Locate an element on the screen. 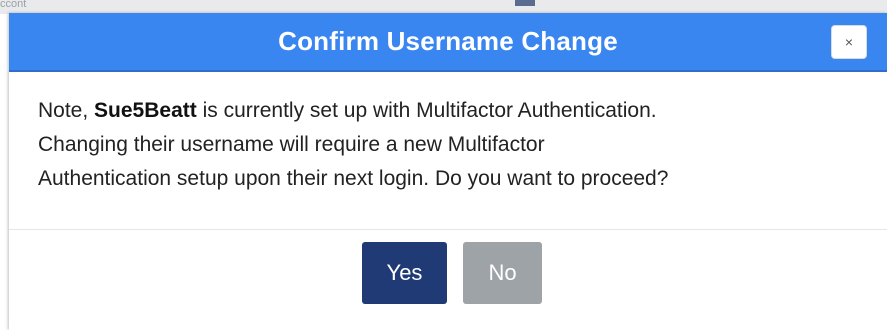 This screenshot has width=887, height=330. close-button: × is located at coordinates (849, 42).